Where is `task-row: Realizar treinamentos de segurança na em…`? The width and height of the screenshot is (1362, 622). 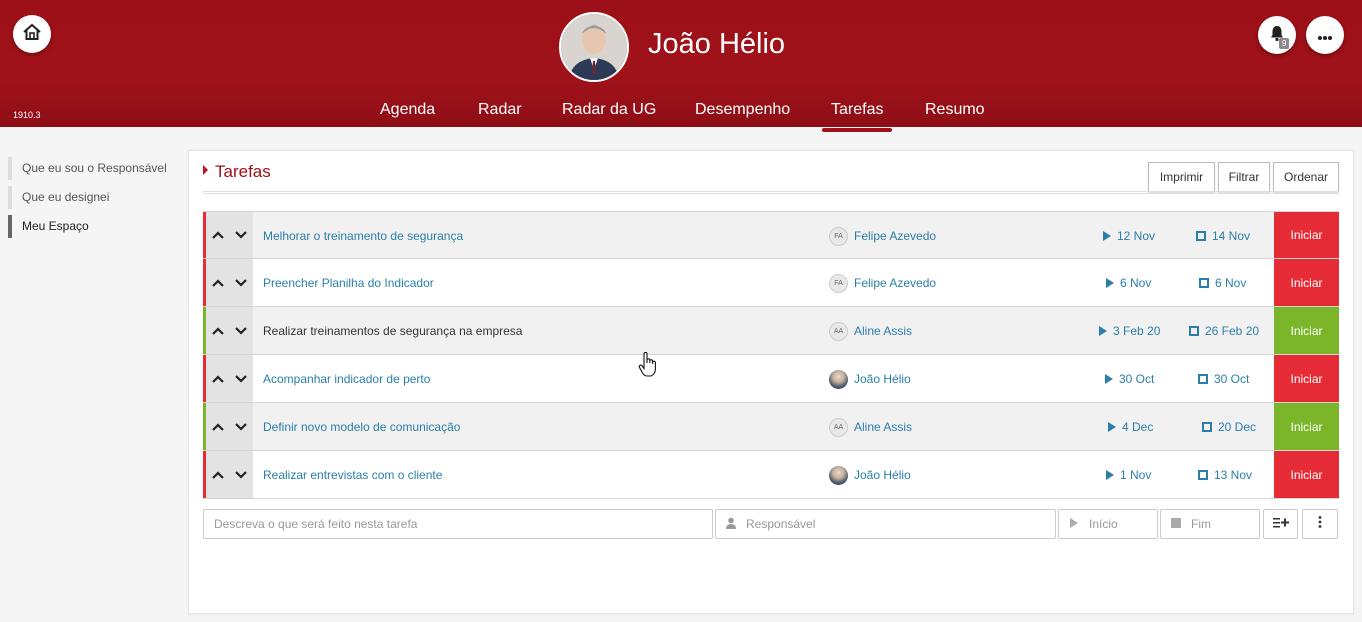
task-row: Realizar treinamentos de segurança na em… is located at coordinates (771, 331).